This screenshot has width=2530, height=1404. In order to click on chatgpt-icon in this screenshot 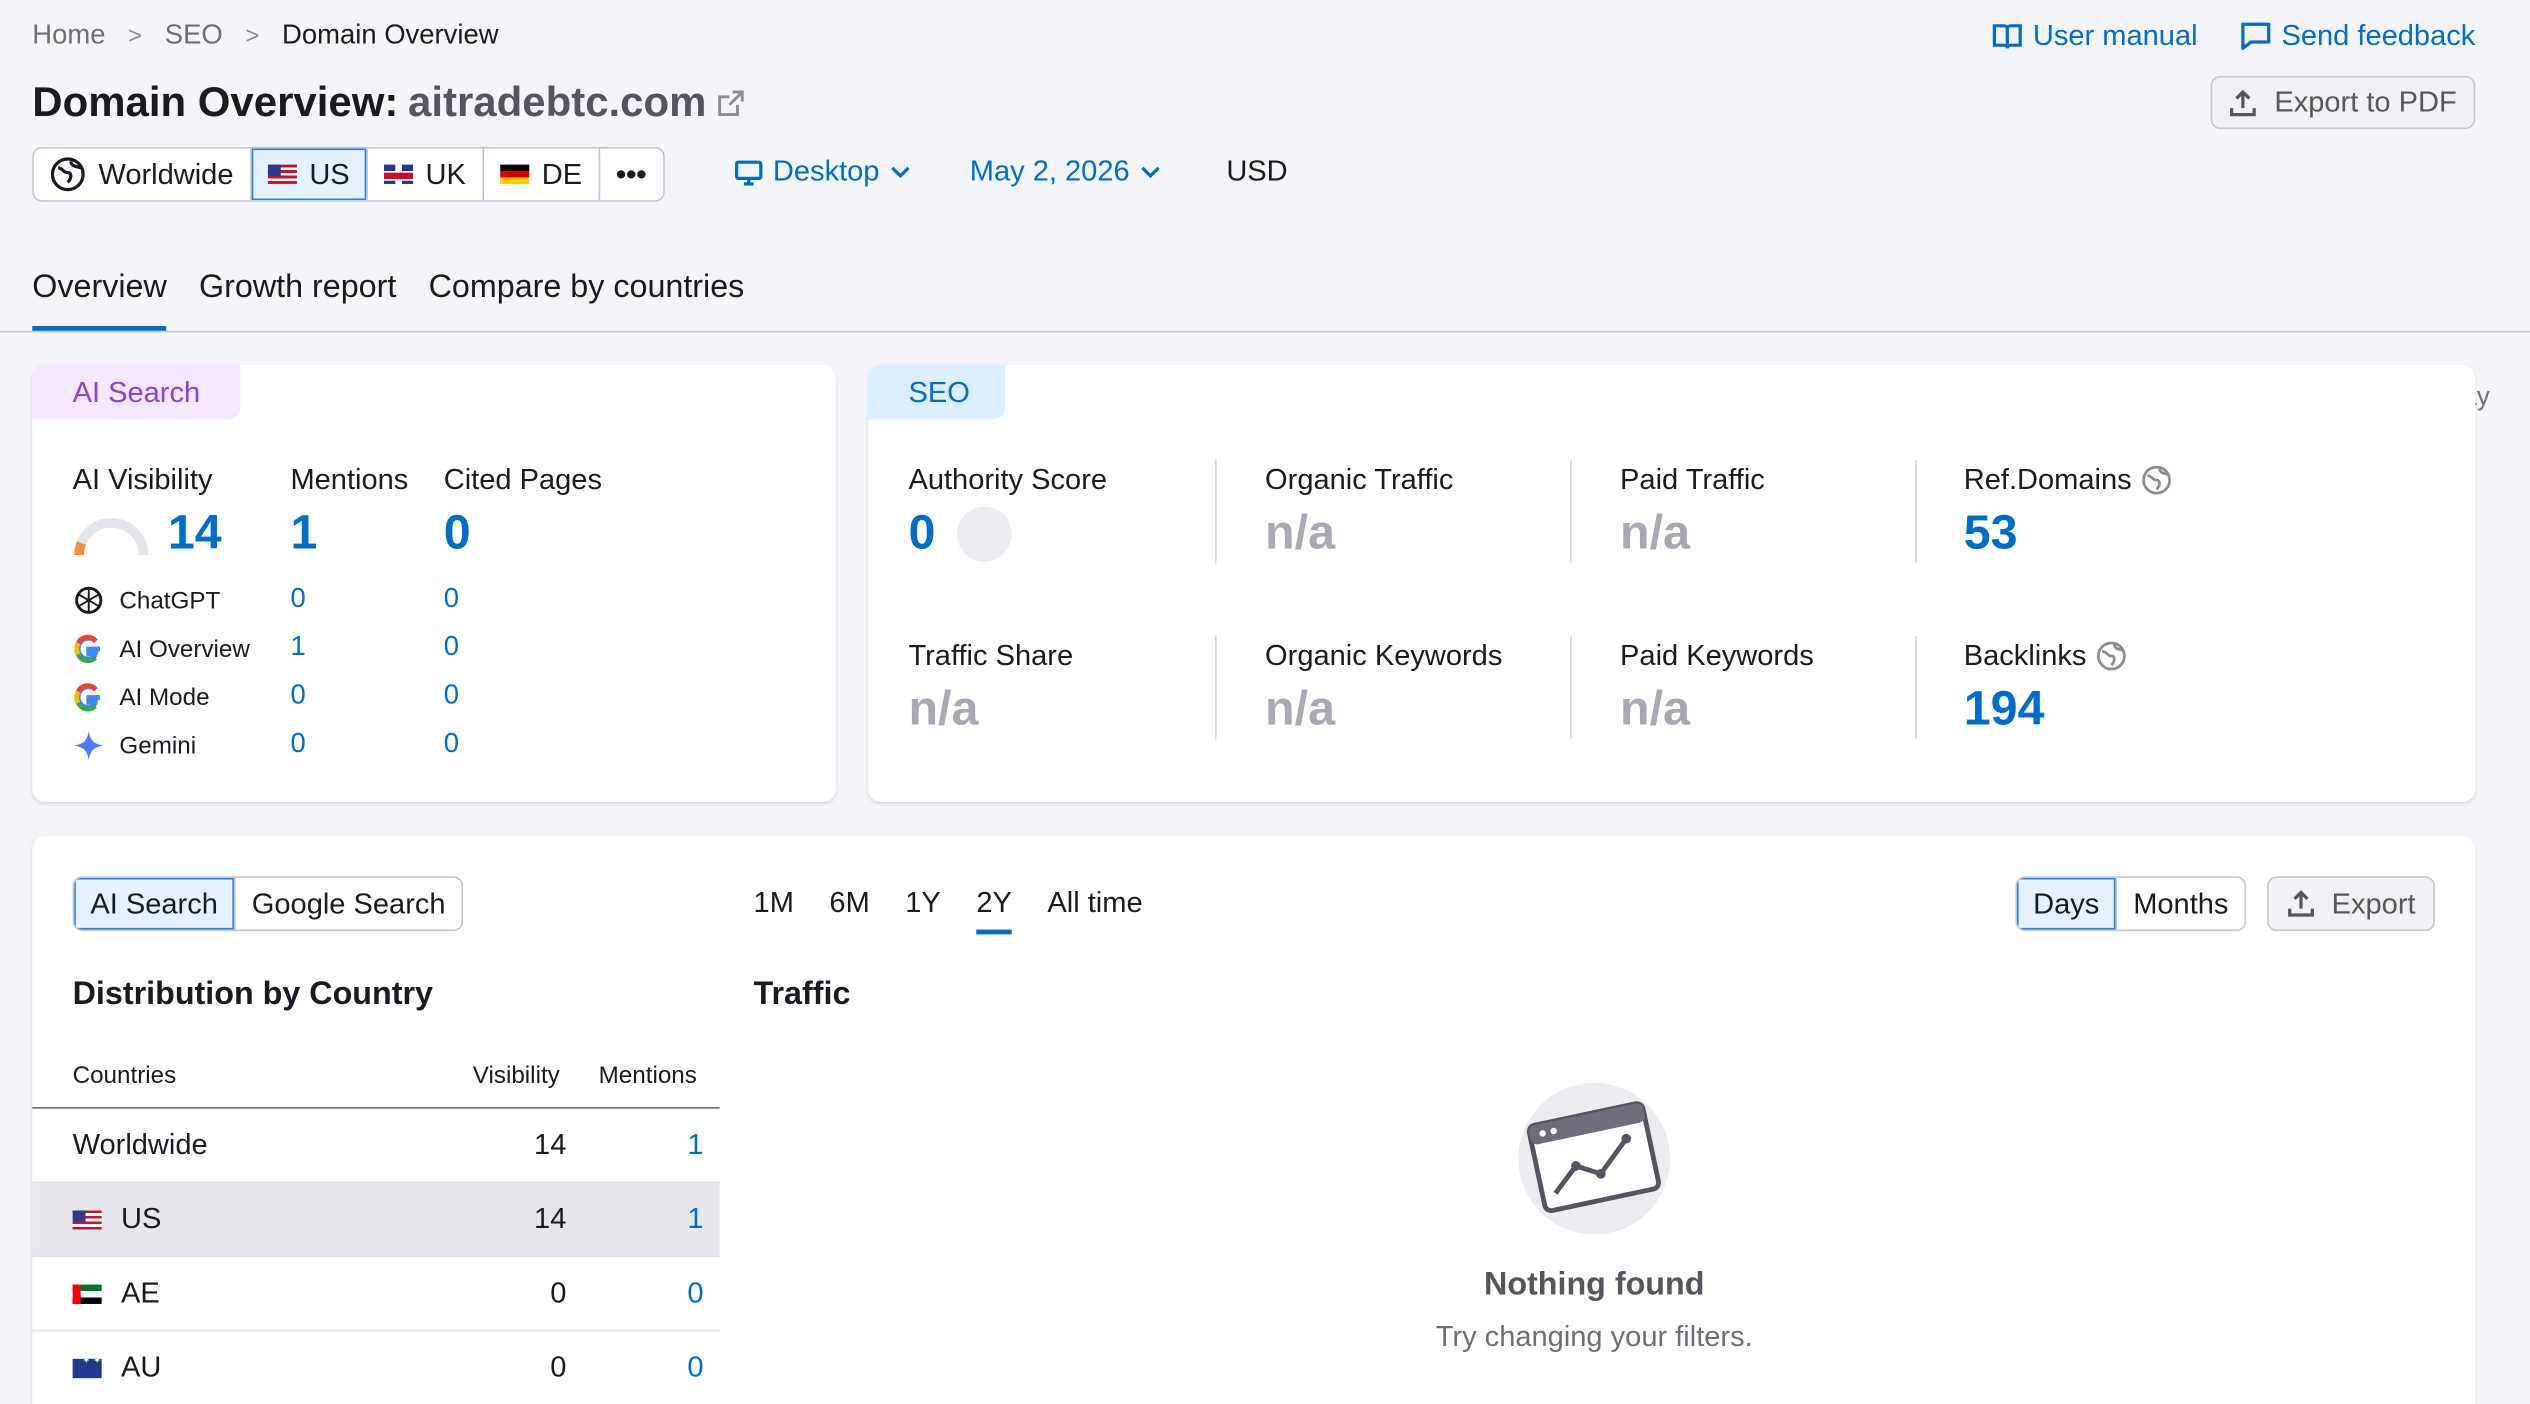, I will do `click(89, 600)`.